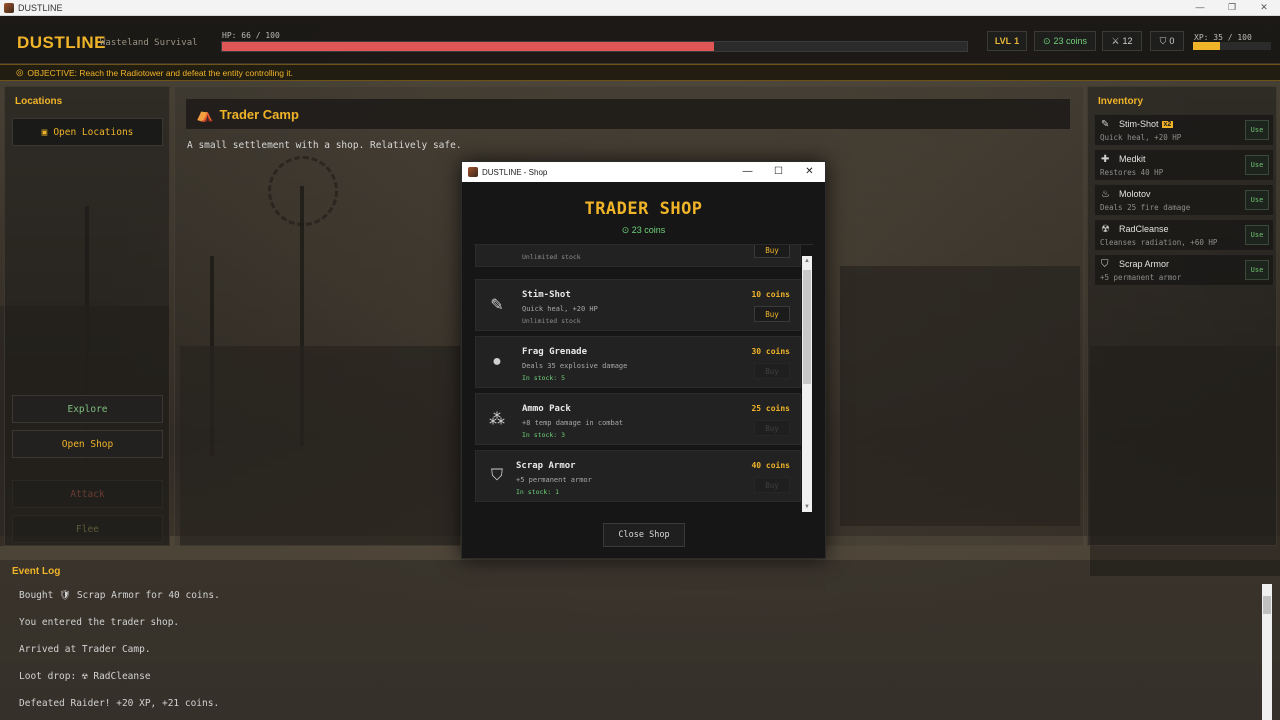 The width and height of the screenshot is (1280, 720). I want to click on armor-value: 0, so click(1172, 41).